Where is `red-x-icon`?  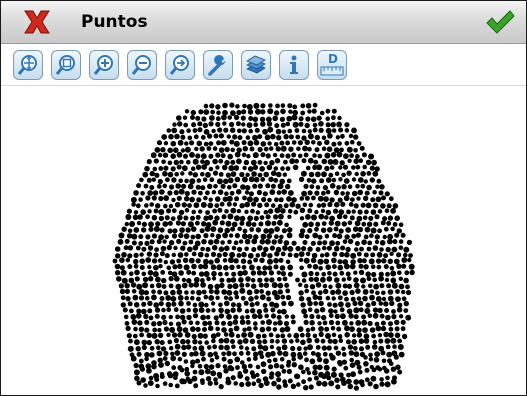 red-x-icon is located at coordinates (37, 22).